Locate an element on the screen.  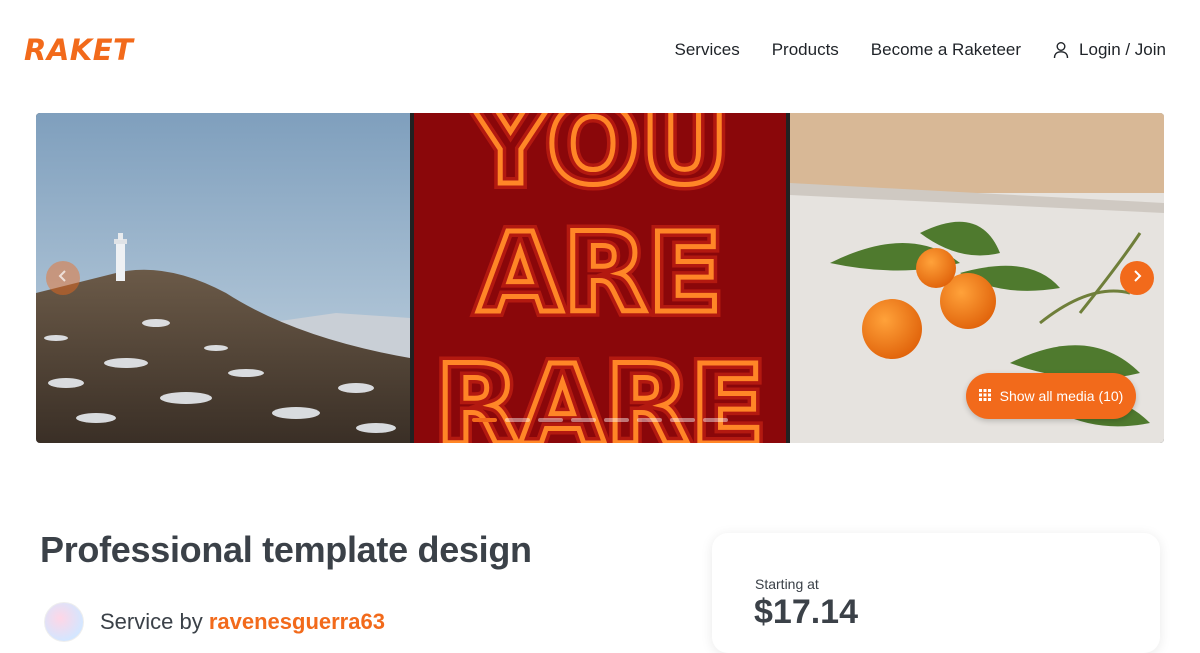
service-title: Professional template design is located at coordinates (286, 549).